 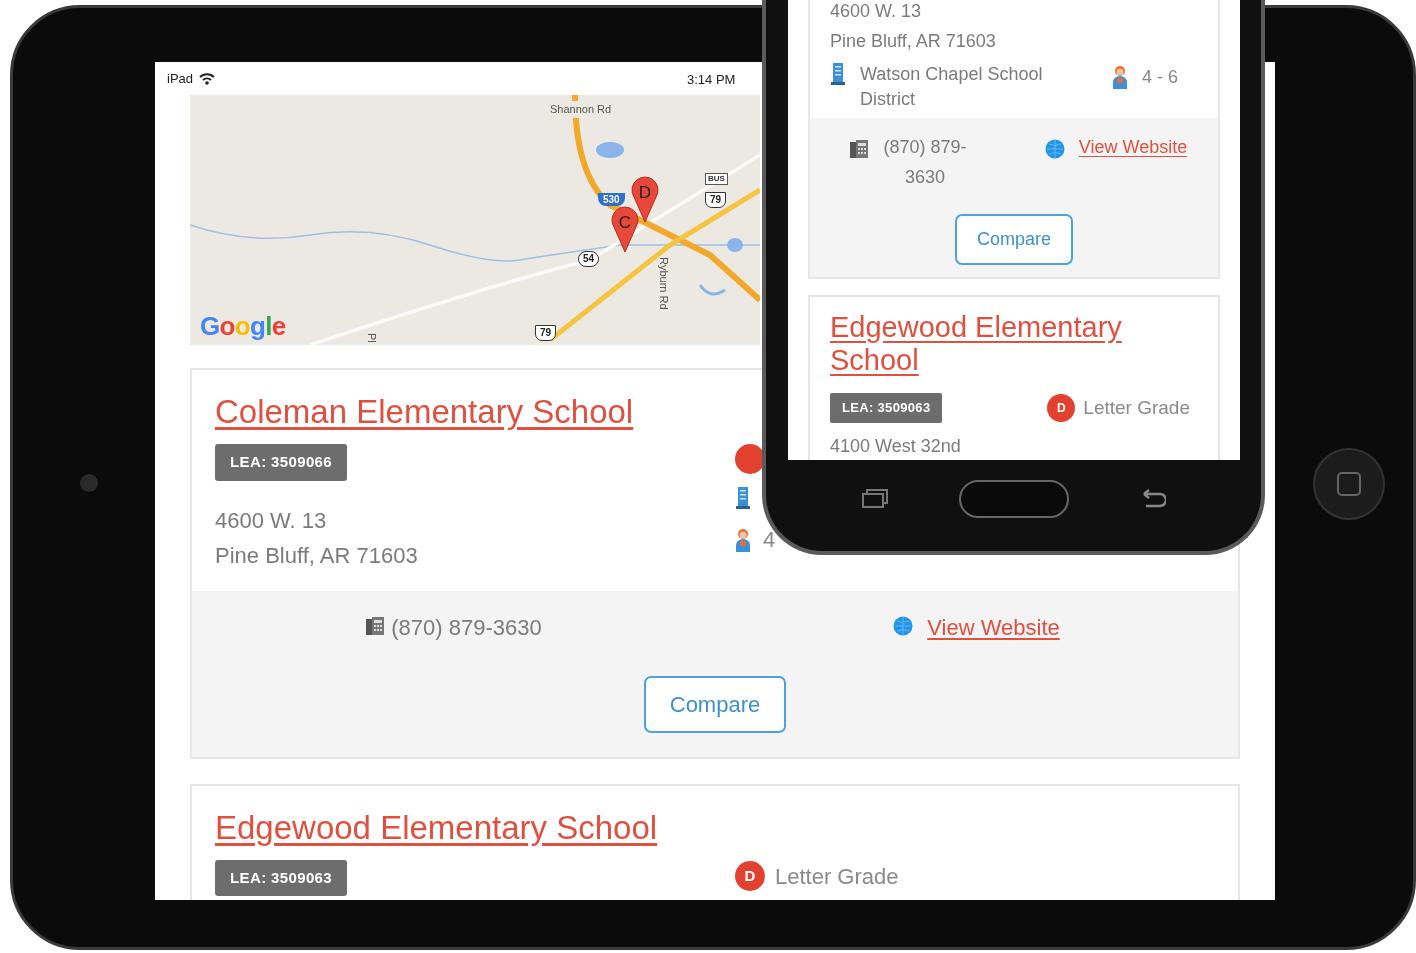 I want to click on map-pin: C, so click(x=625, y=229).